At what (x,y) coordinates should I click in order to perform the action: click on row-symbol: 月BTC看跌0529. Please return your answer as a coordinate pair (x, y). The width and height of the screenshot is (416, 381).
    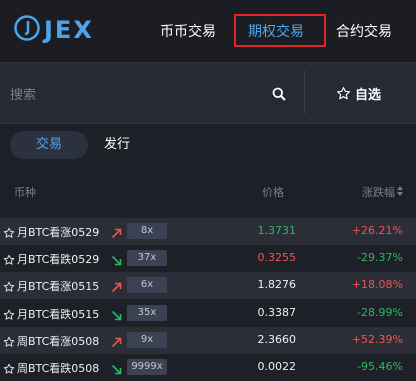
    Looking at the image, I should click on (58, 260).